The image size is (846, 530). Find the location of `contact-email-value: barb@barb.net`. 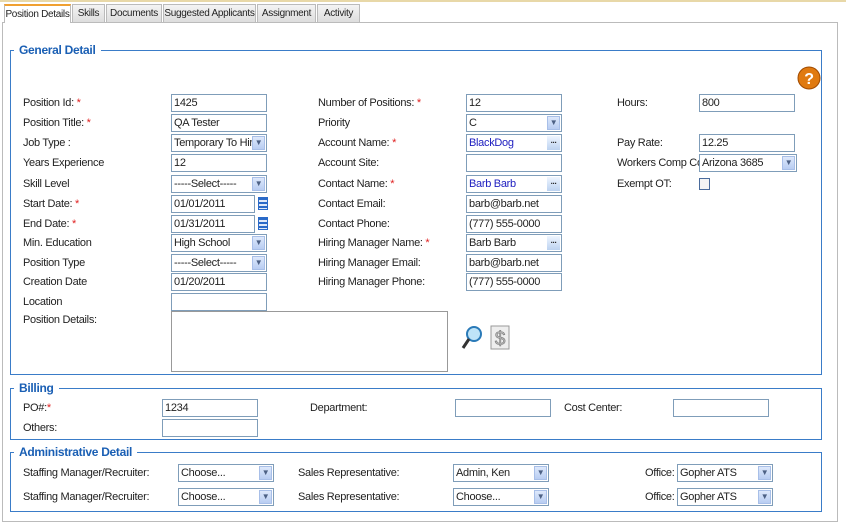

contact-email-value: barb@barb.net is located at coordinates (504, 204).